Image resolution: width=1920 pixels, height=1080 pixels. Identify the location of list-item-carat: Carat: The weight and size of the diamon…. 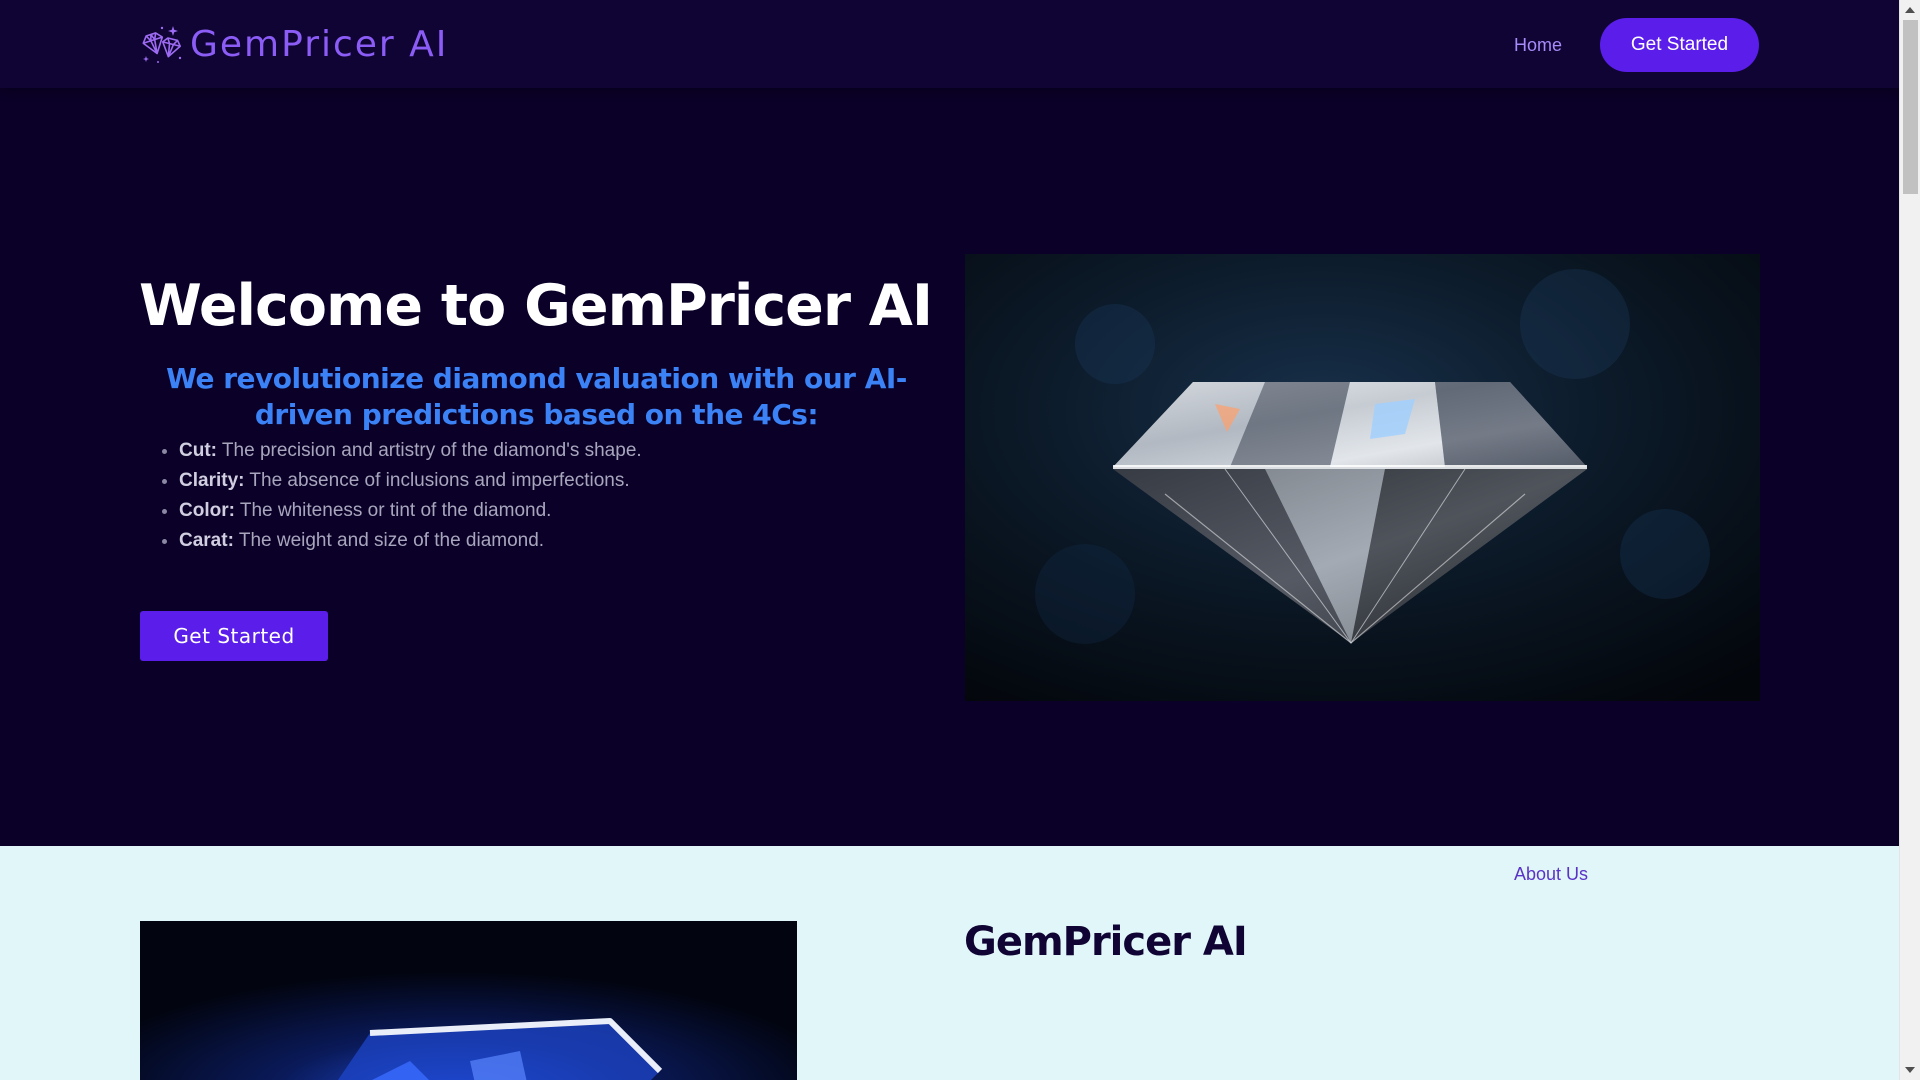
(410, 541).